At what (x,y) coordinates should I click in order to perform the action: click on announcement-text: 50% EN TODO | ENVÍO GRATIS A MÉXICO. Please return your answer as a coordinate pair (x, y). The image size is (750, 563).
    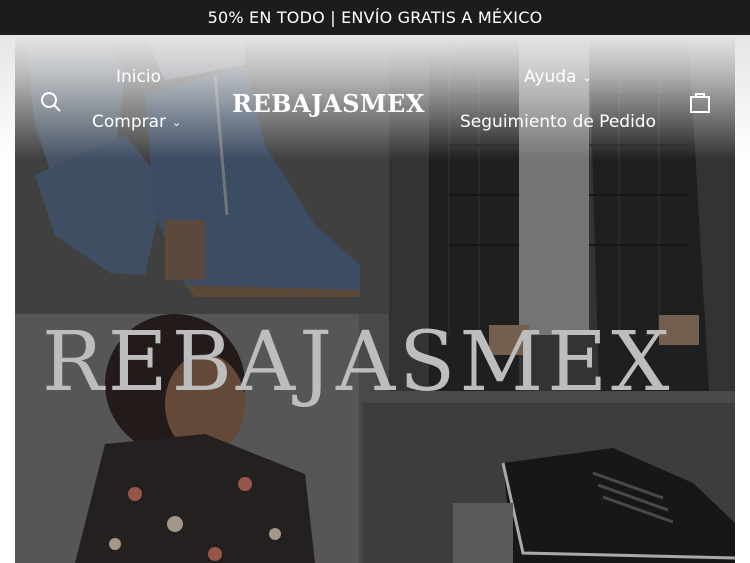
    Looking at the image, I should click on (375, 17).